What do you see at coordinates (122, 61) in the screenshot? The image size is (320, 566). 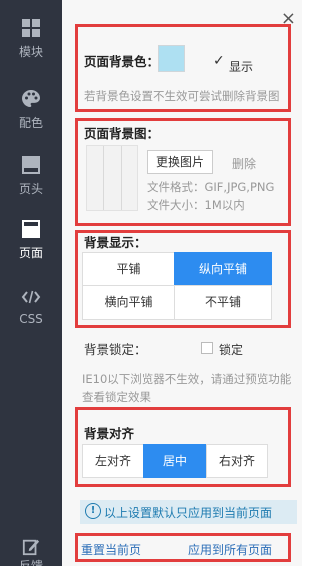 I see `bg-color-title: 页面背景色：` at bounding box center [122, 61].